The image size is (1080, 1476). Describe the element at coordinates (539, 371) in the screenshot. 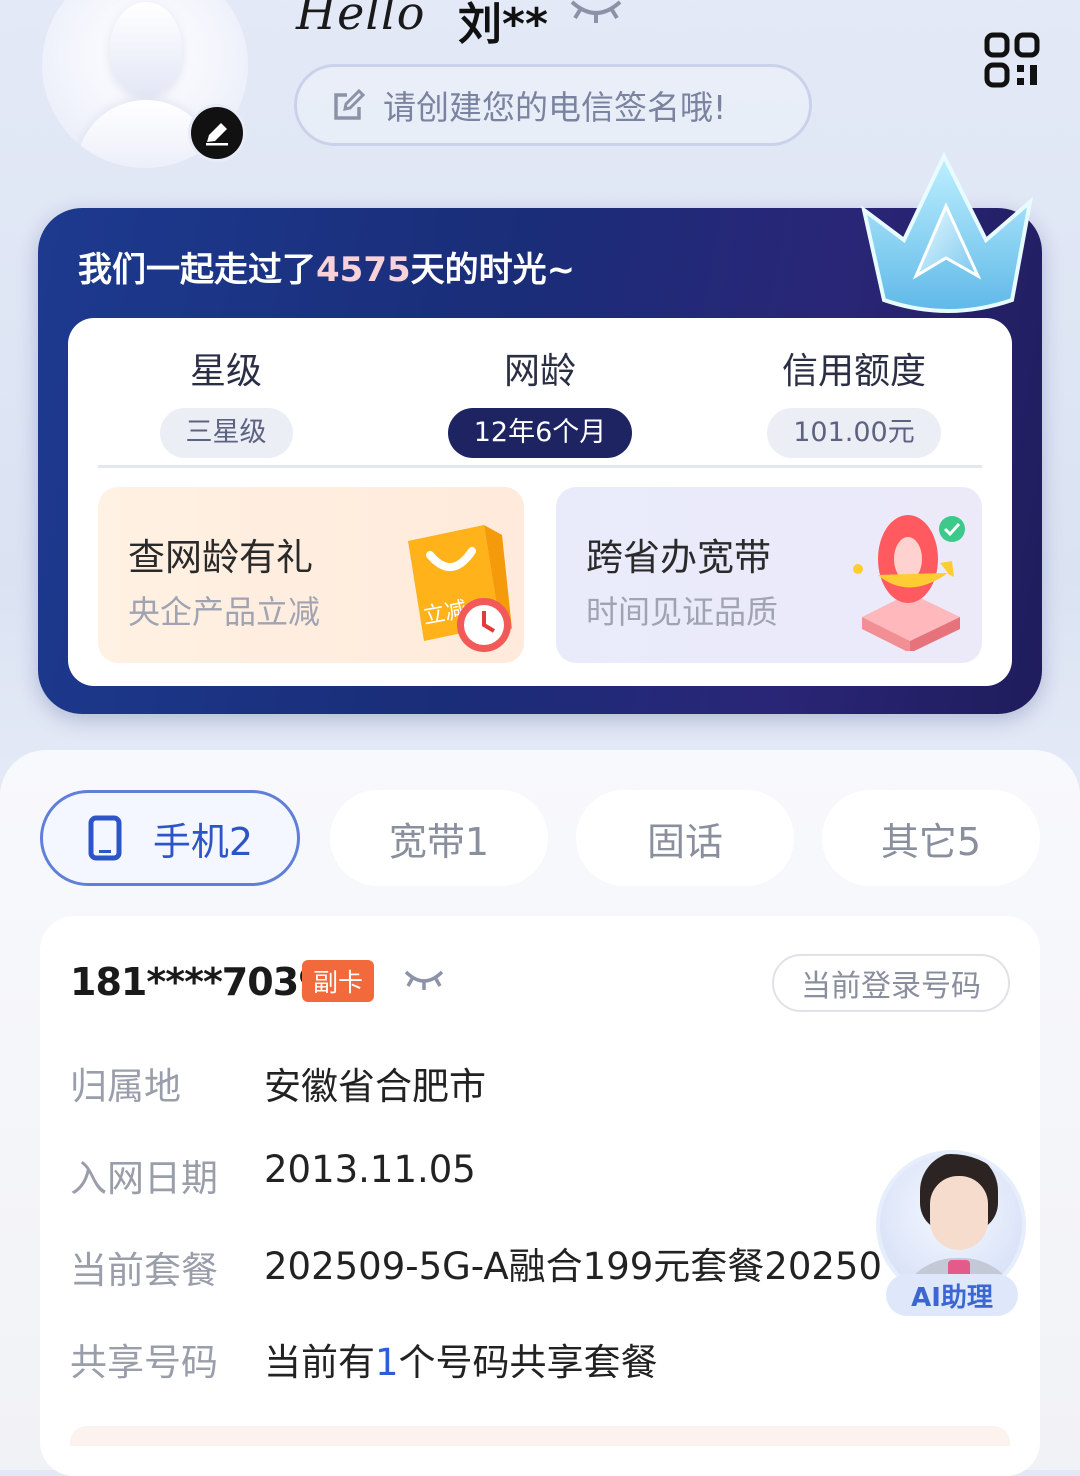

I see `network-age-label: 网龄` at that location.